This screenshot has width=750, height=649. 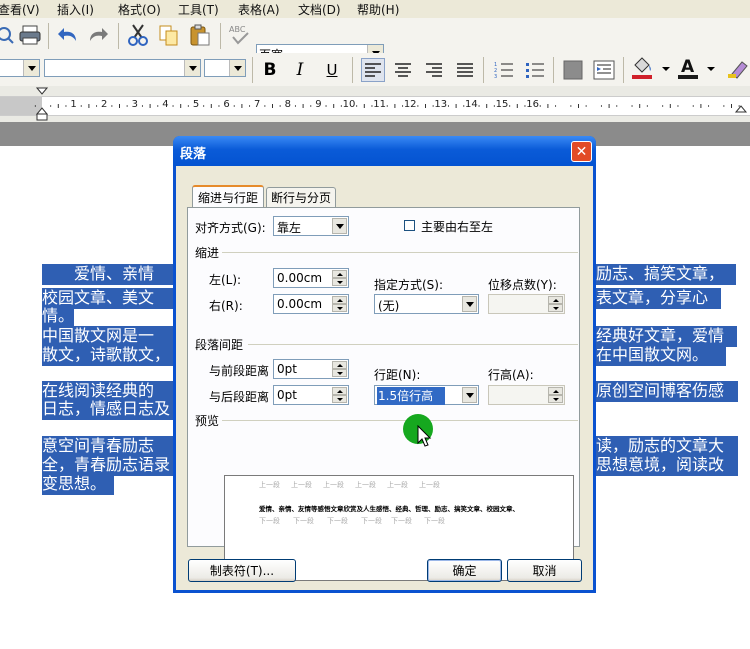 I want to click on indent-marker-icon, so click(x=42, y=104).